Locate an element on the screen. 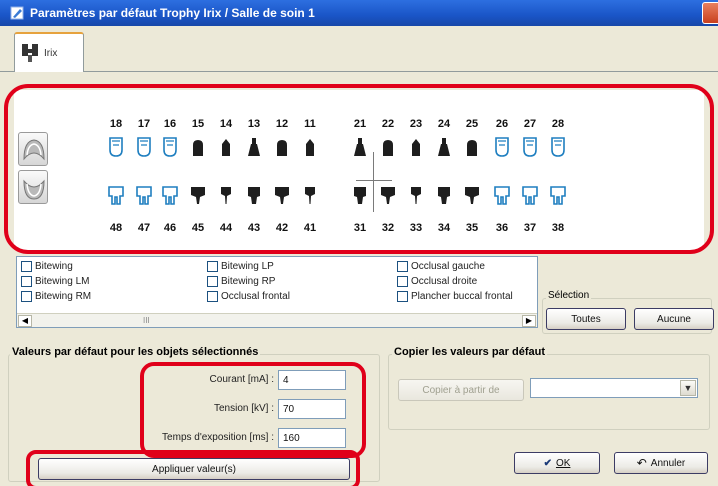 The height and width of the screenshot is (486, 718). tooth-24-icon is located at coordinates (444, 147).